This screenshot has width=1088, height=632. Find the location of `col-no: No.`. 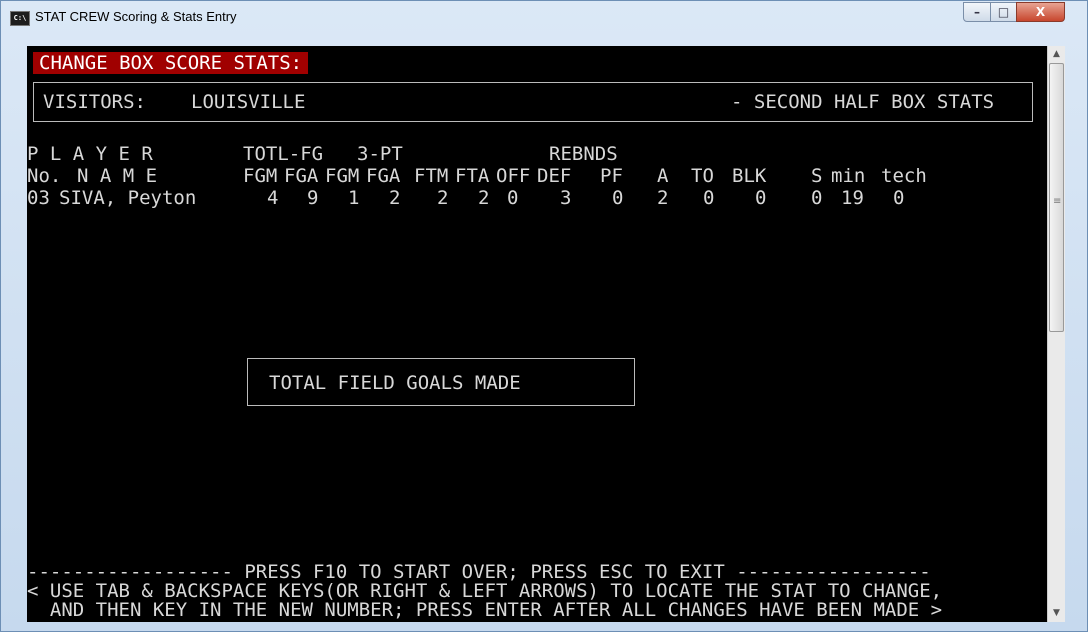

col-no: No. is located at coordinates (44, 176).